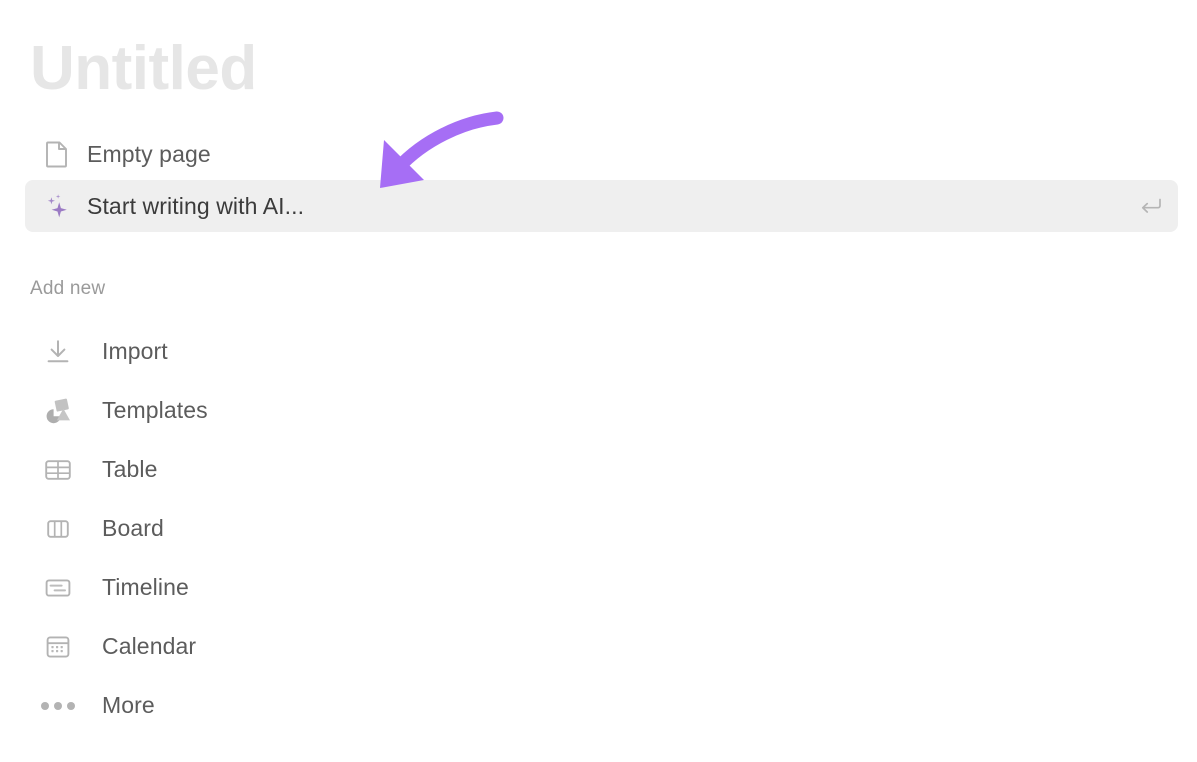 The height and width of the screenshot is (762, 1197). What do you see at coordinates (149, 646) in the screenshot?
I see `menu-item-calendar-label: Calendar` at bounding box center [149, 646].